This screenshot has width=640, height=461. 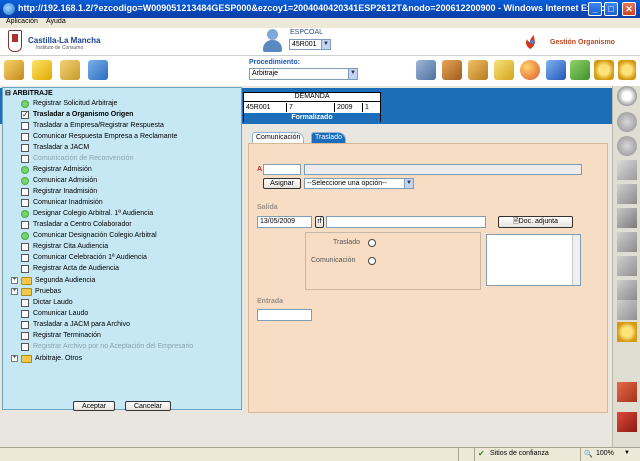 What do you see at coordinates (627, 96) in the screenshot?
I see `magnifier-icon` at bounding box center [627, 96].